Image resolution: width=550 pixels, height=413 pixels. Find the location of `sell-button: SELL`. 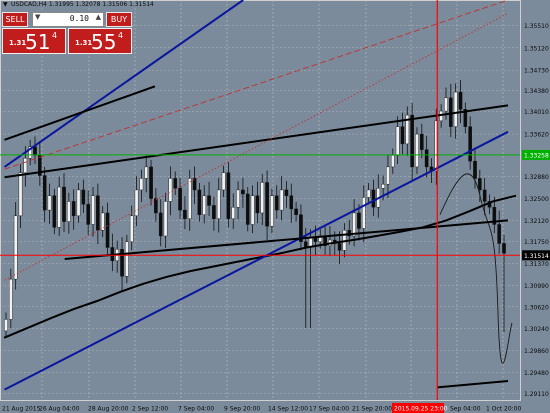

sell-button: SELL is located at coordinates (15, 19).